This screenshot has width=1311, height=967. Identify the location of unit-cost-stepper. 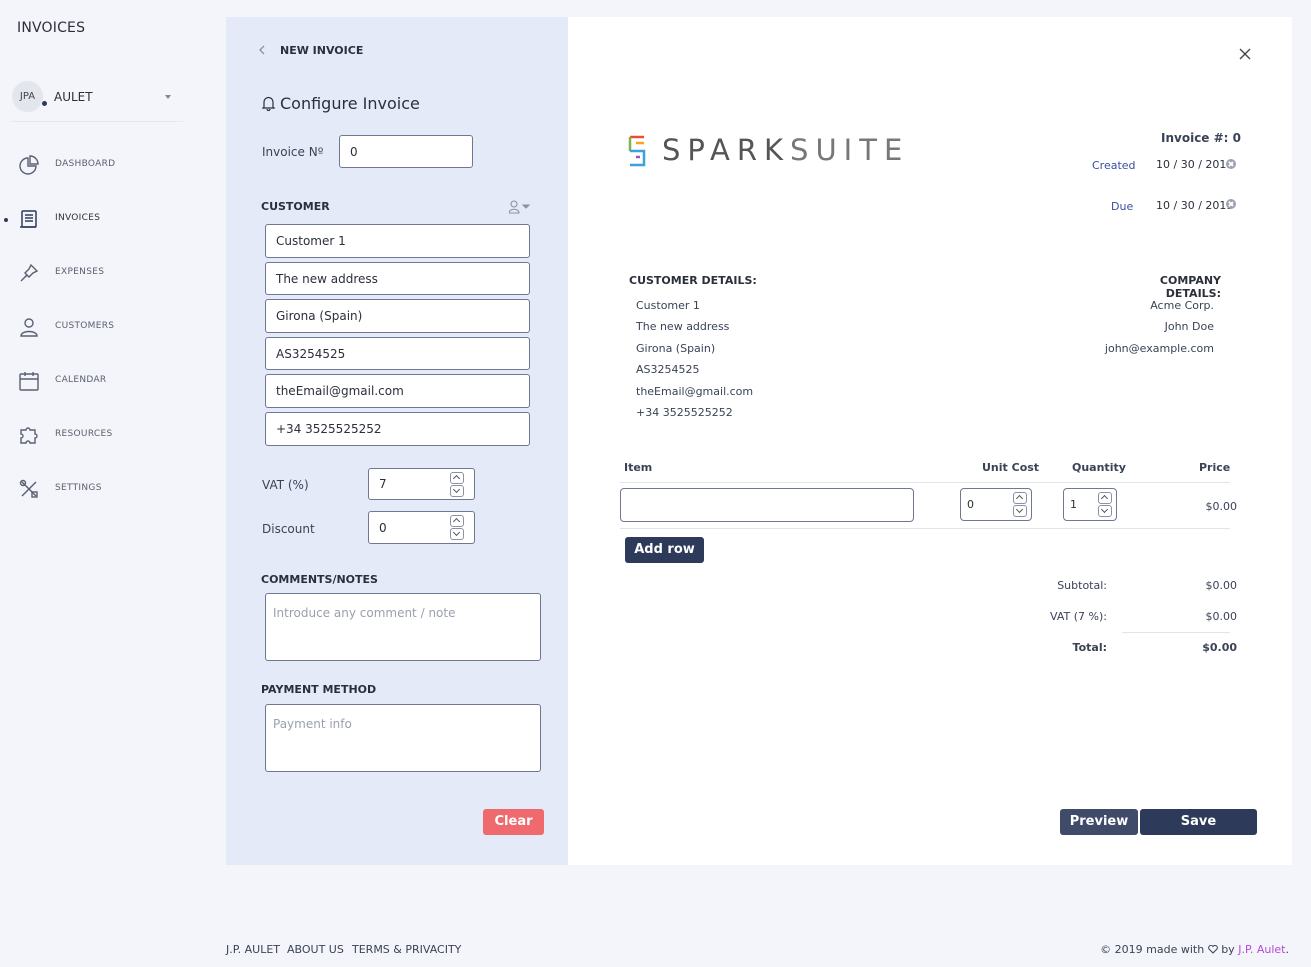
(1020, 504).